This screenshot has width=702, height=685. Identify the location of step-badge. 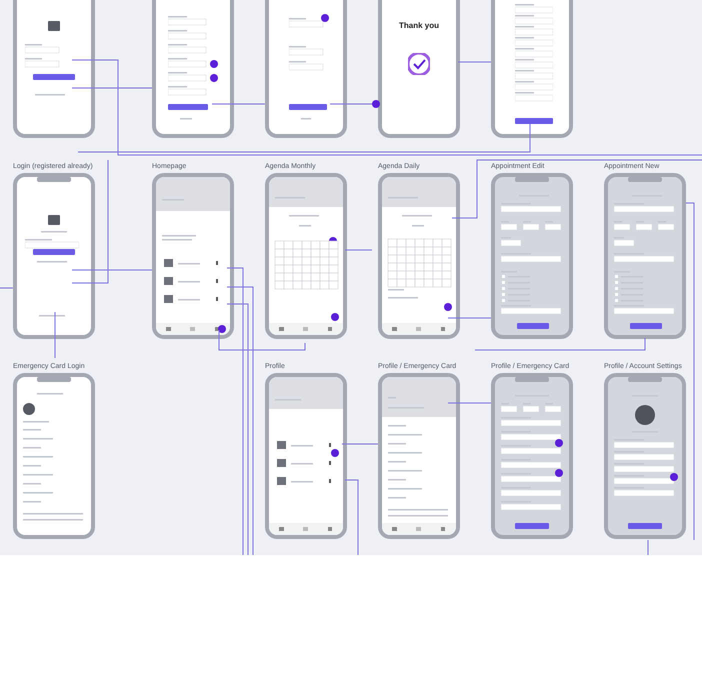
(376, 104).